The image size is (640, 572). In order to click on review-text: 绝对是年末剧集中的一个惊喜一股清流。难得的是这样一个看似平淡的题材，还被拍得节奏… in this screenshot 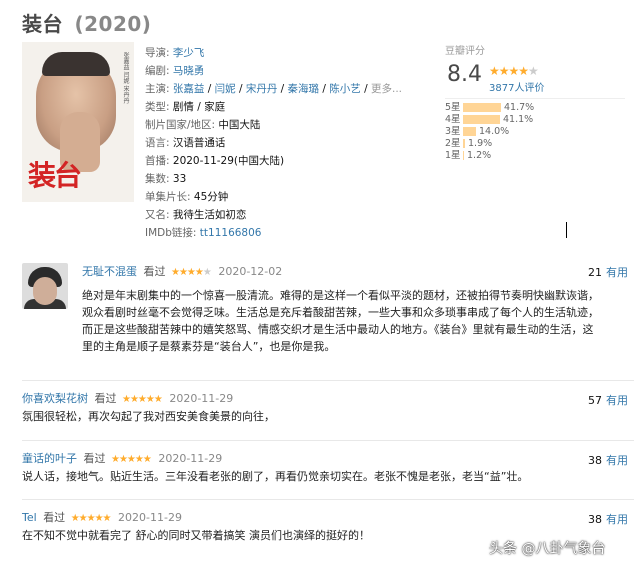, I will do `click(358, 321)`.